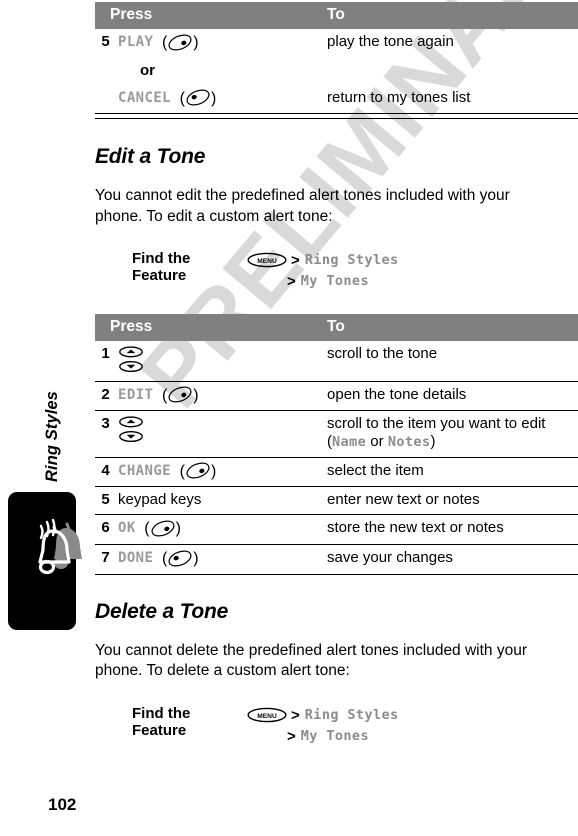 The height and width of the screenshot is (836, 578). Describe the element at coordinates (382, 353) in the screenshot. I see `step-result: scroll to the tone` at that location.